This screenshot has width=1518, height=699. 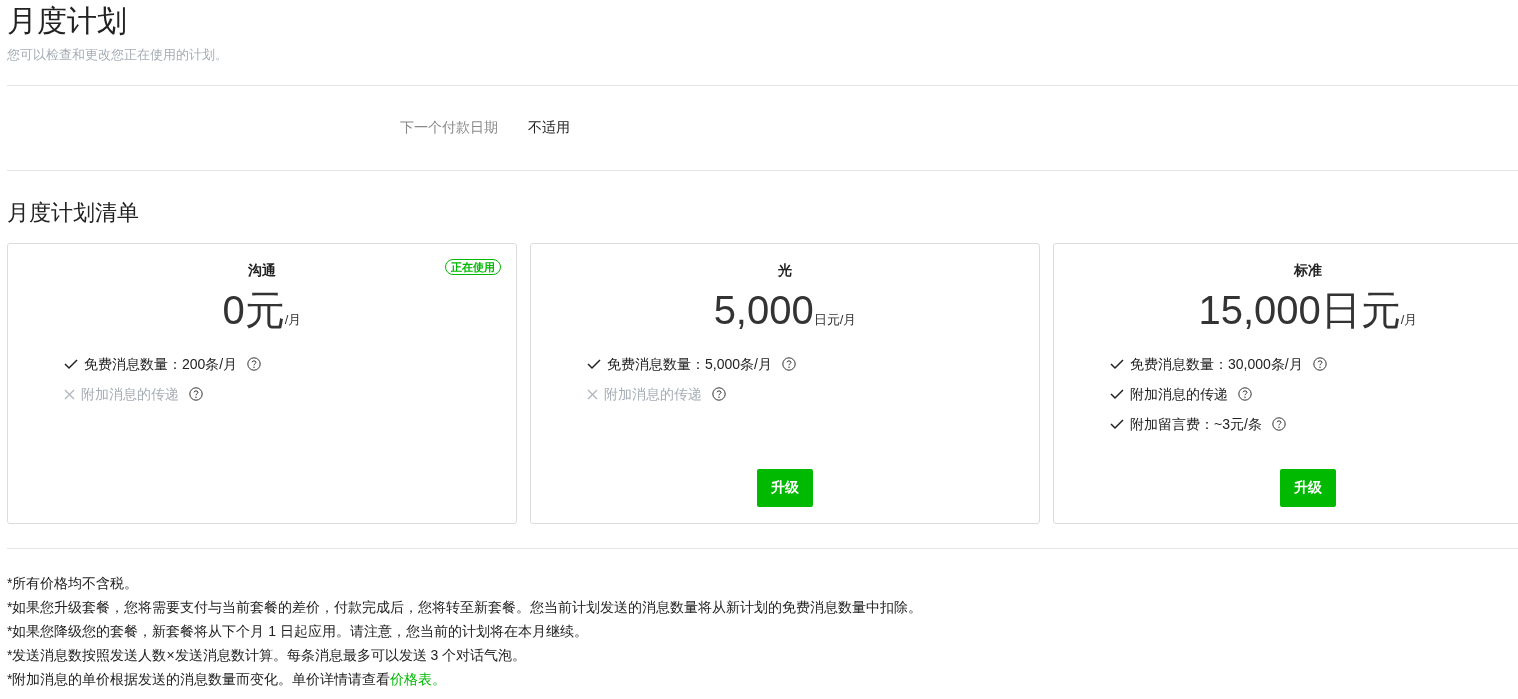 I want to click on footnote: *所有价格均不含税。, so click(x=73, y=583).